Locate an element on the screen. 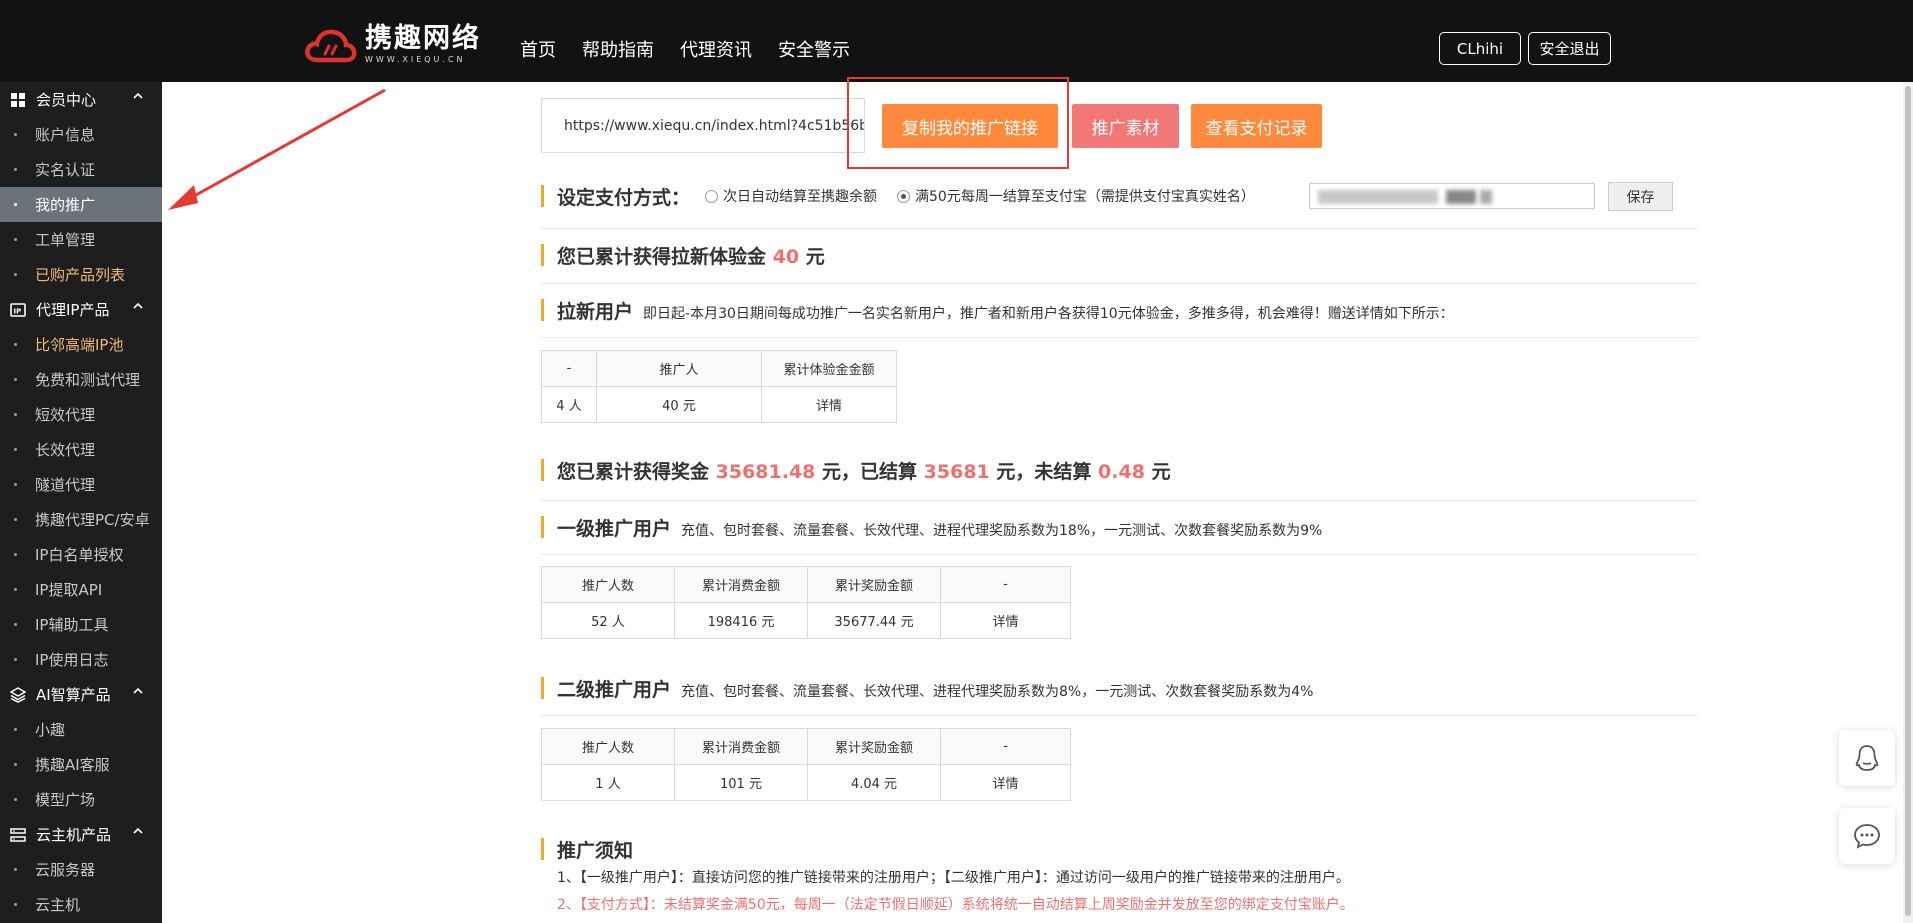 The width and height of the screenshot is (1913, 923). sidebar-group-member-center: 会员中心 is located at coordinates (81, 99).